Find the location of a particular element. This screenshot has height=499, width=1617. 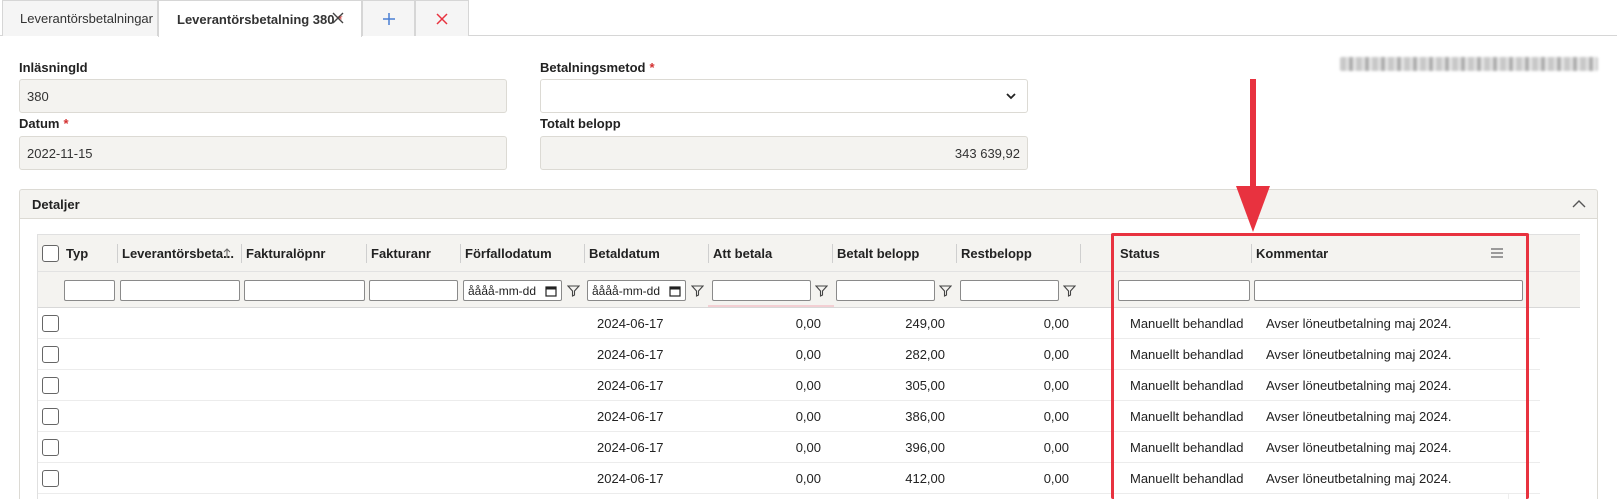

add-tab-button is located at coordinates (388, 18).